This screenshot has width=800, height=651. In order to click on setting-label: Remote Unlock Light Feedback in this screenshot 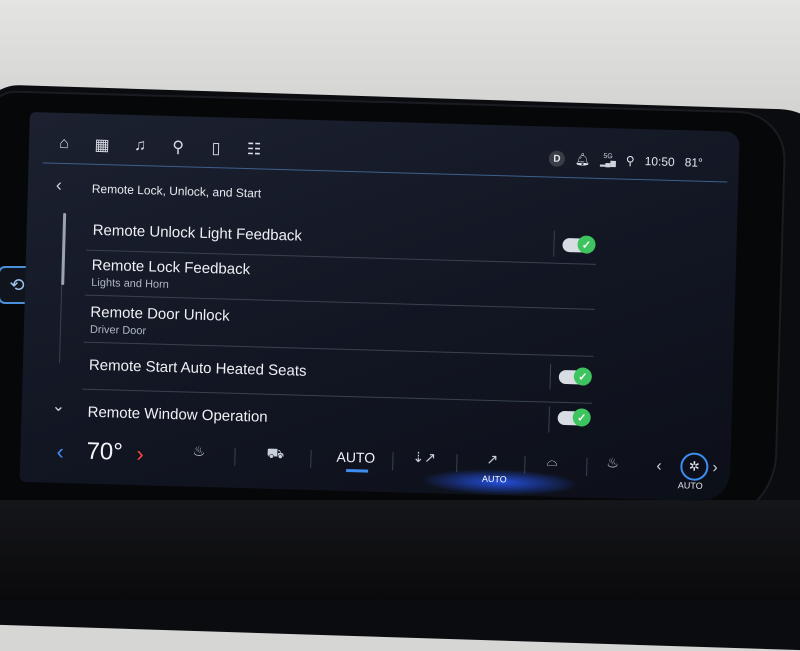, I will do `click(197, 233)`.